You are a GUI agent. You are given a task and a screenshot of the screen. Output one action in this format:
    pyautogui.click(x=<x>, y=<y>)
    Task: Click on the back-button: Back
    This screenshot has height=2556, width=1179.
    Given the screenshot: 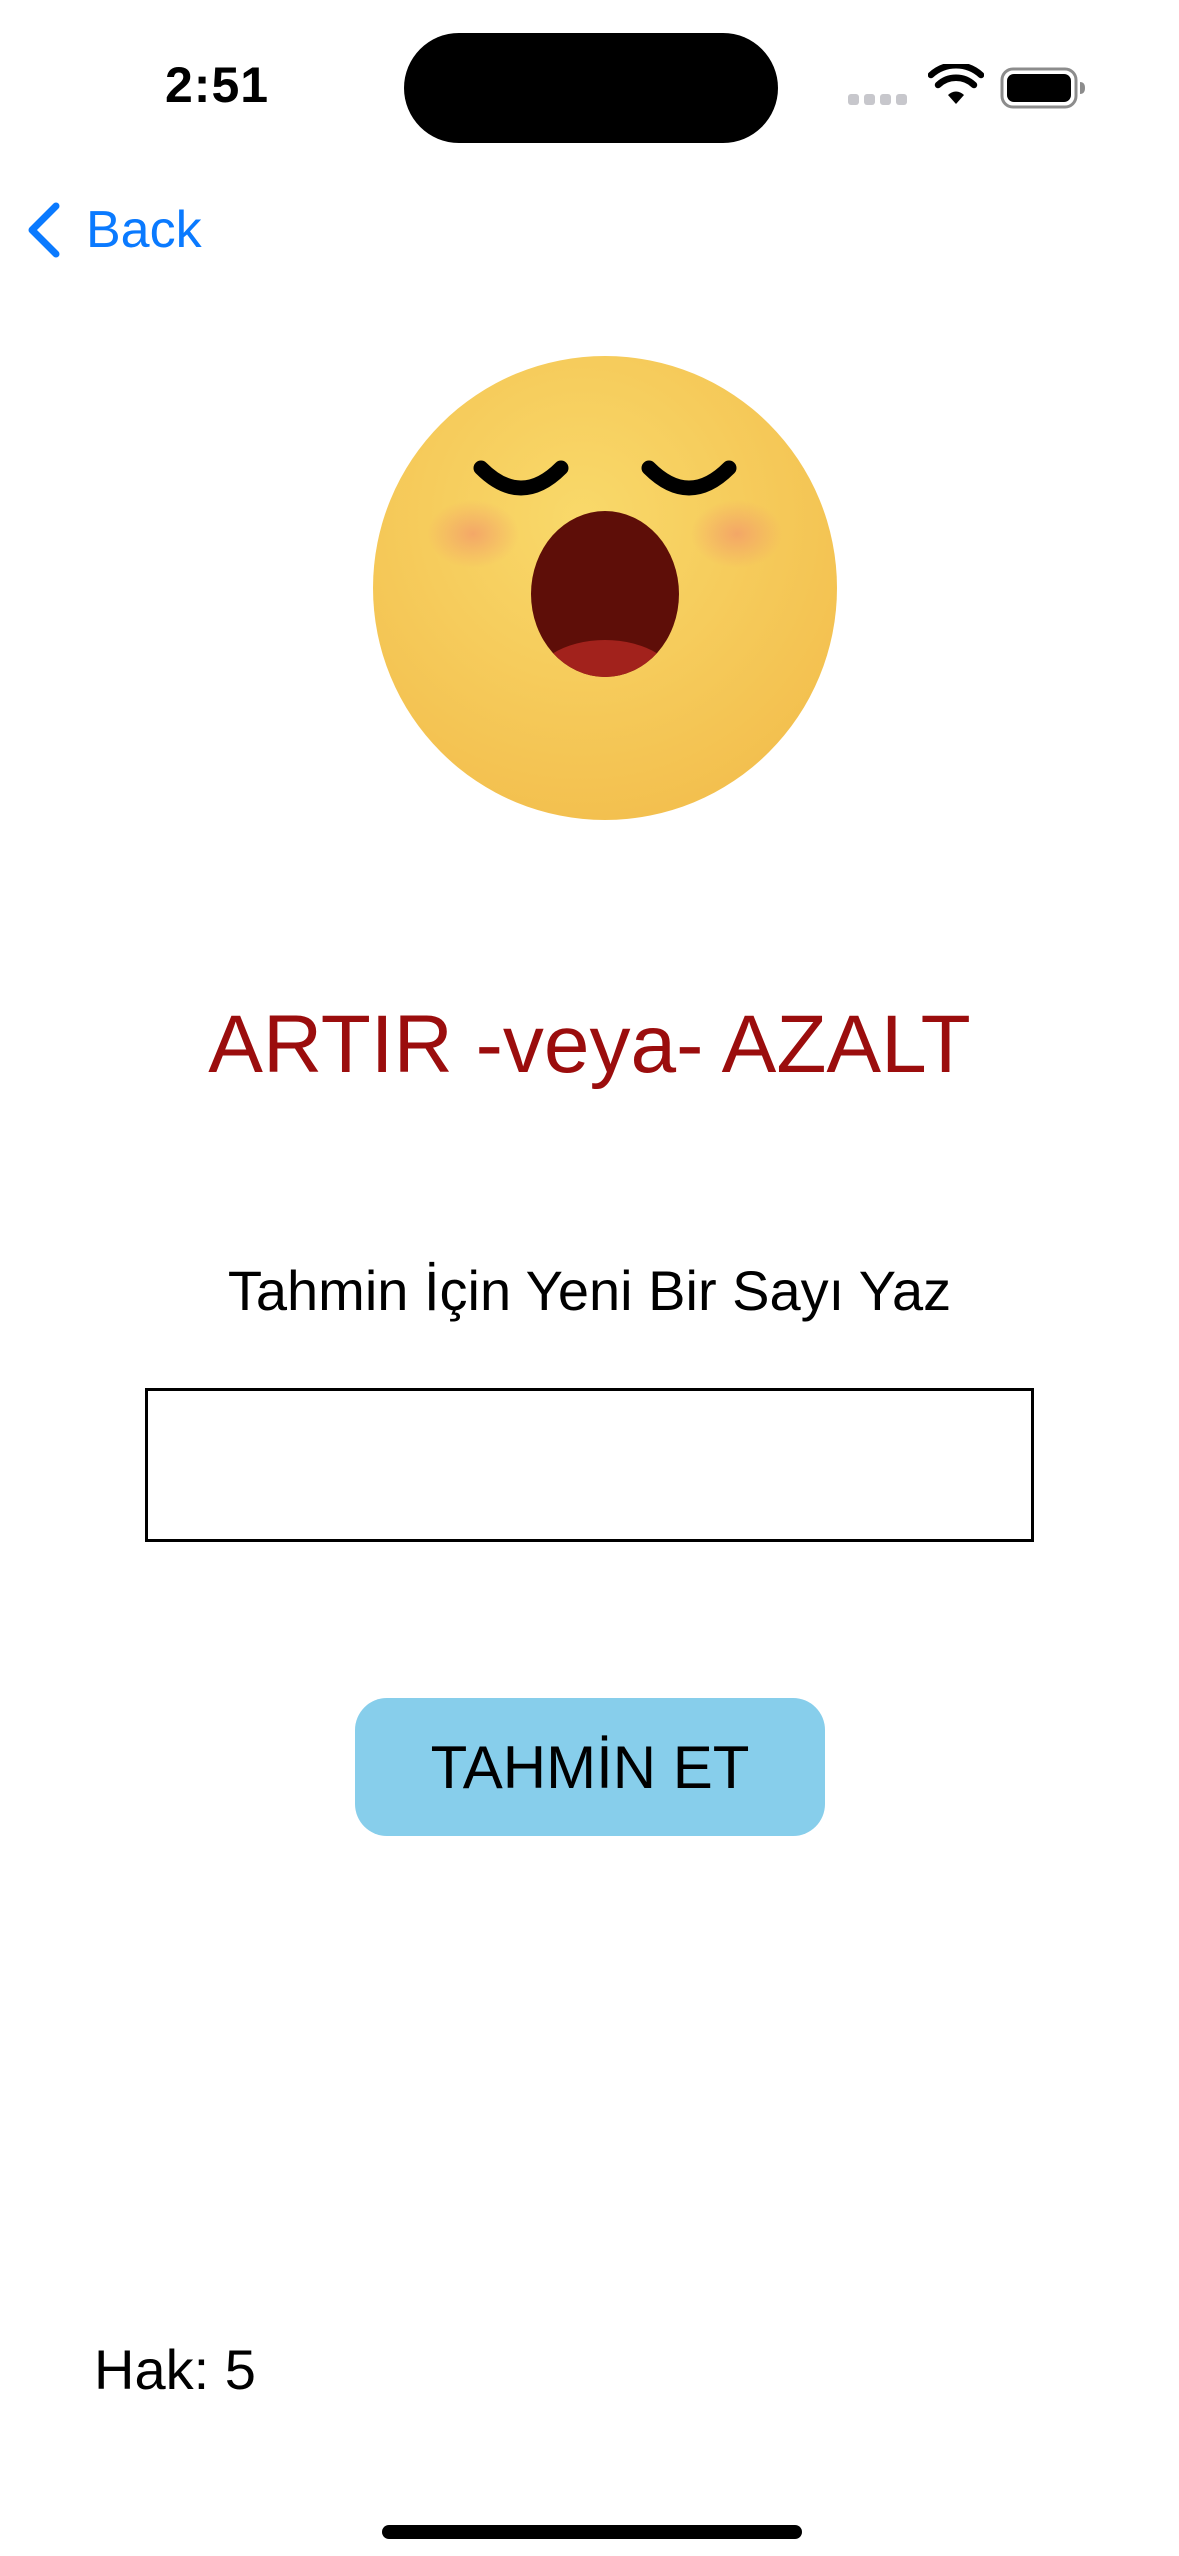 What is the action you would take?
    pyautogui.click(x=113, y=230)
    